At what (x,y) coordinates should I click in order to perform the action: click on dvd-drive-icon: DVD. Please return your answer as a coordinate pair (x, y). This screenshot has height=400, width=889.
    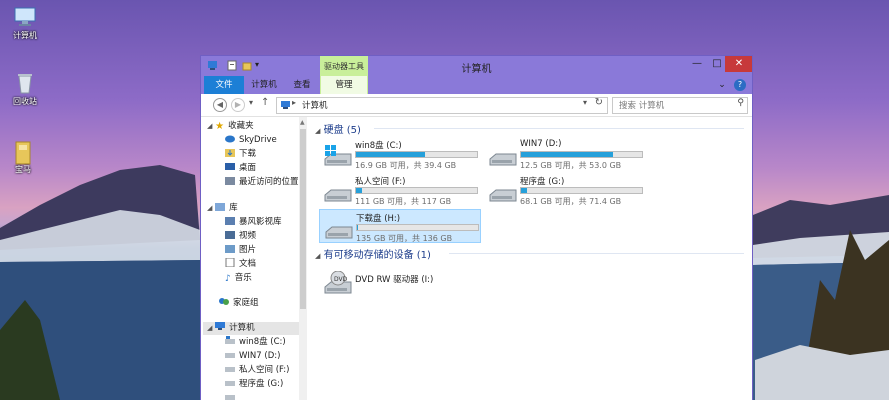
    Looking at the image, I should click on (337, 282).